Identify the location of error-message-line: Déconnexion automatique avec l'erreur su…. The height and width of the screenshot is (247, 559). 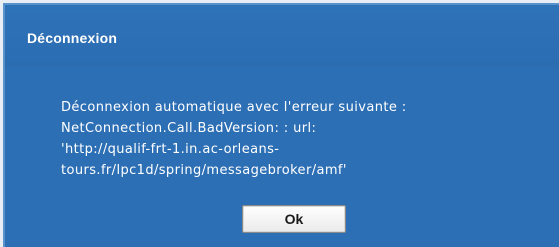
(234, 107).